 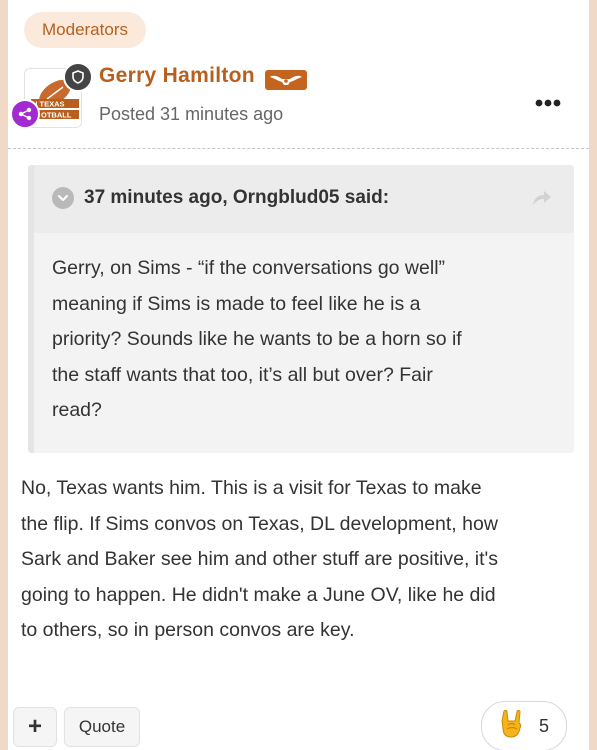 What do you see at coordinates (188, 630) in the screenshot?
I see `post-line: to others, so in person convos are key.` at bounding box center [188, 630].